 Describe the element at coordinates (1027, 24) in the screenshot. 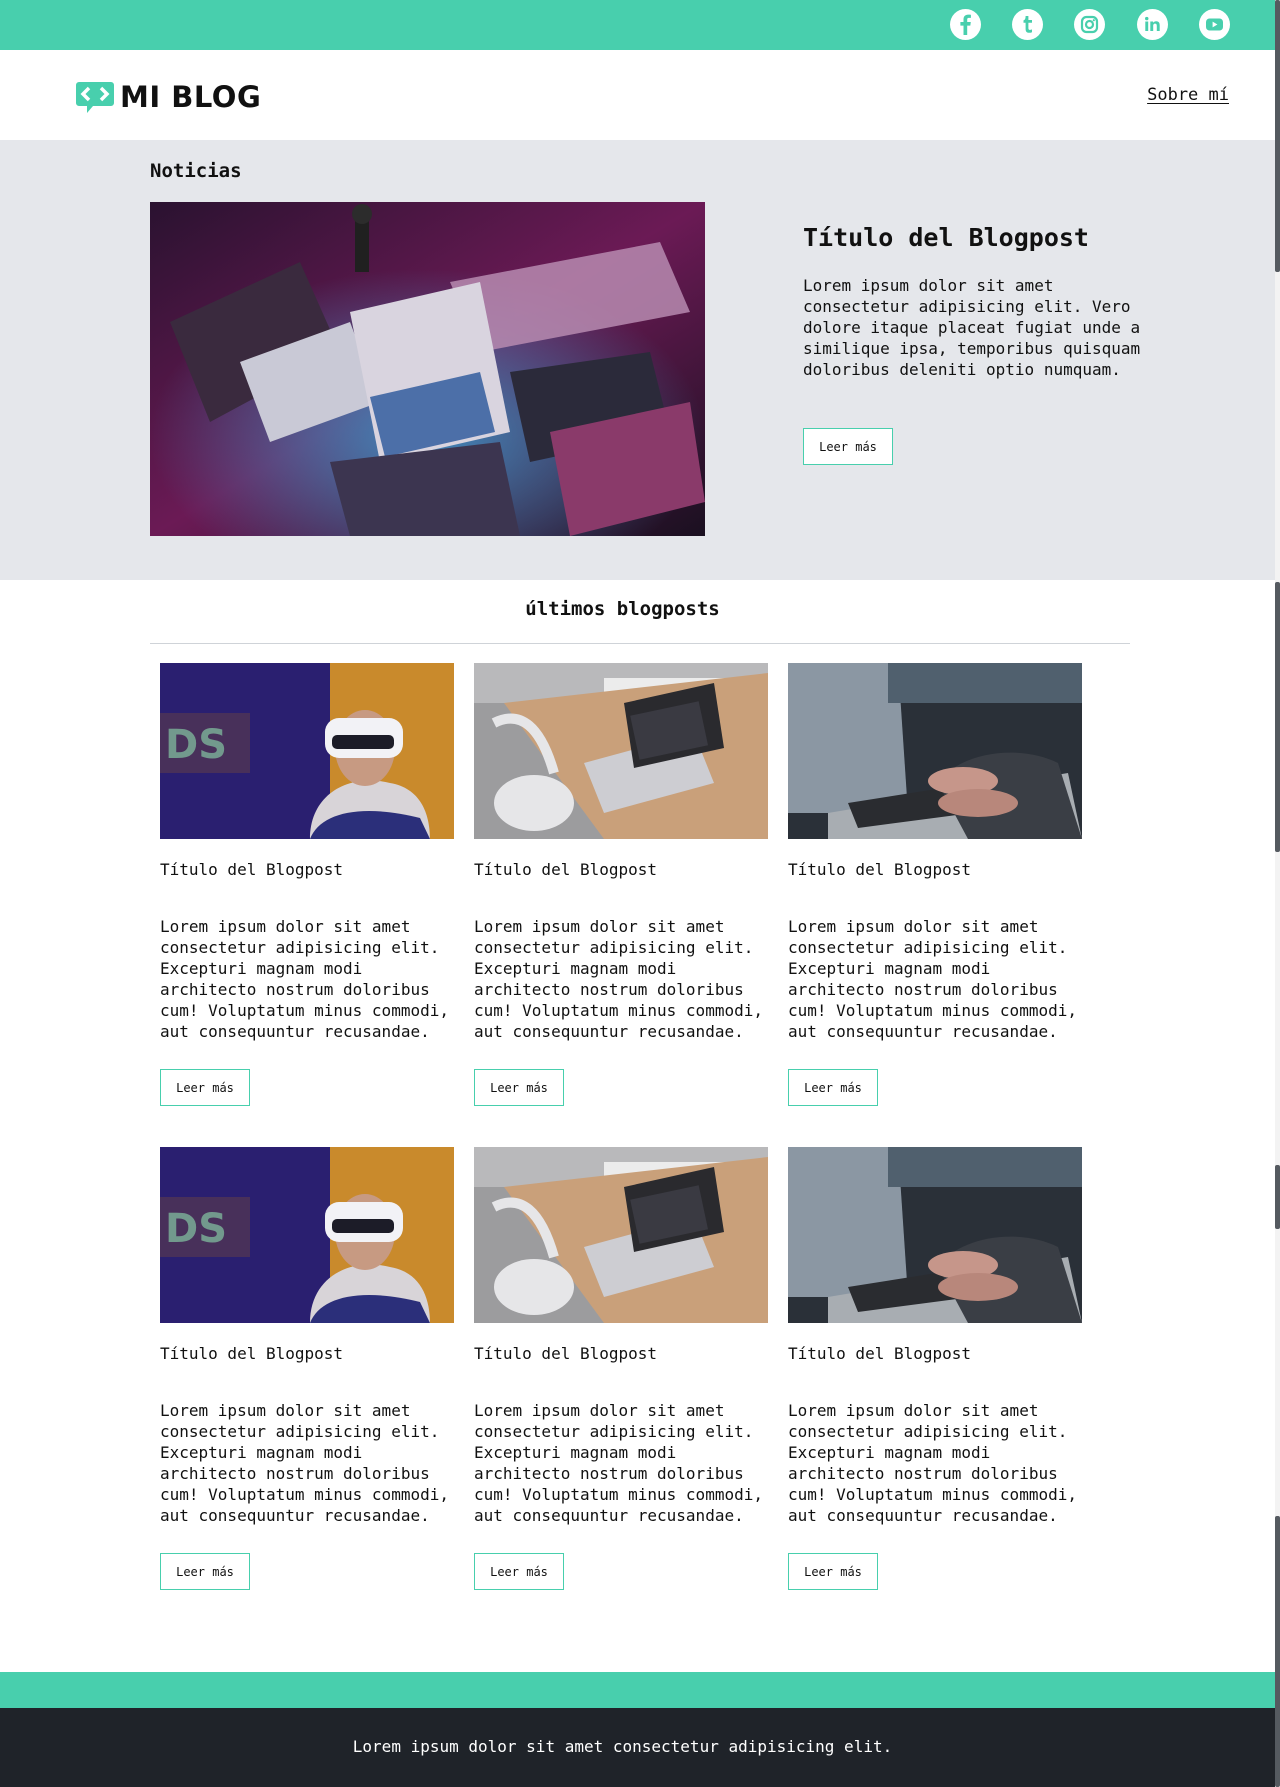

I see `tumblr-icon` at that location.